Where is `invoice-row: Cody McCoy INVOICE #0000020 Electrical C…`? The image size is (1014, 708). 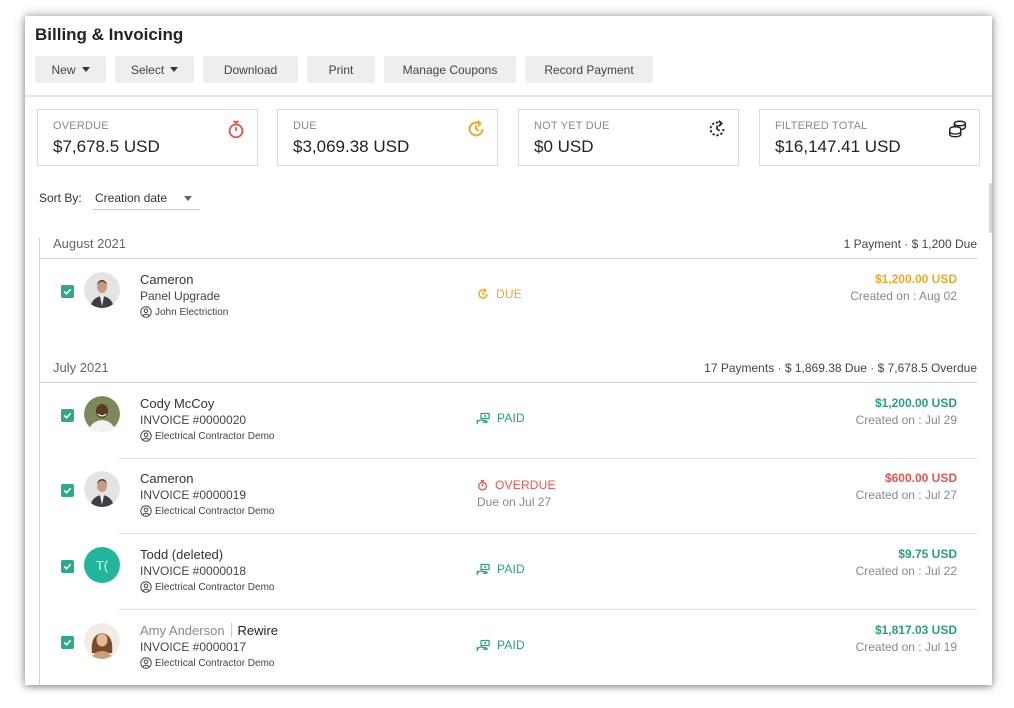 invoice-row: Cody McCoy INVOICE #0000020 Electrical C… is located at coordinates (508, 421).